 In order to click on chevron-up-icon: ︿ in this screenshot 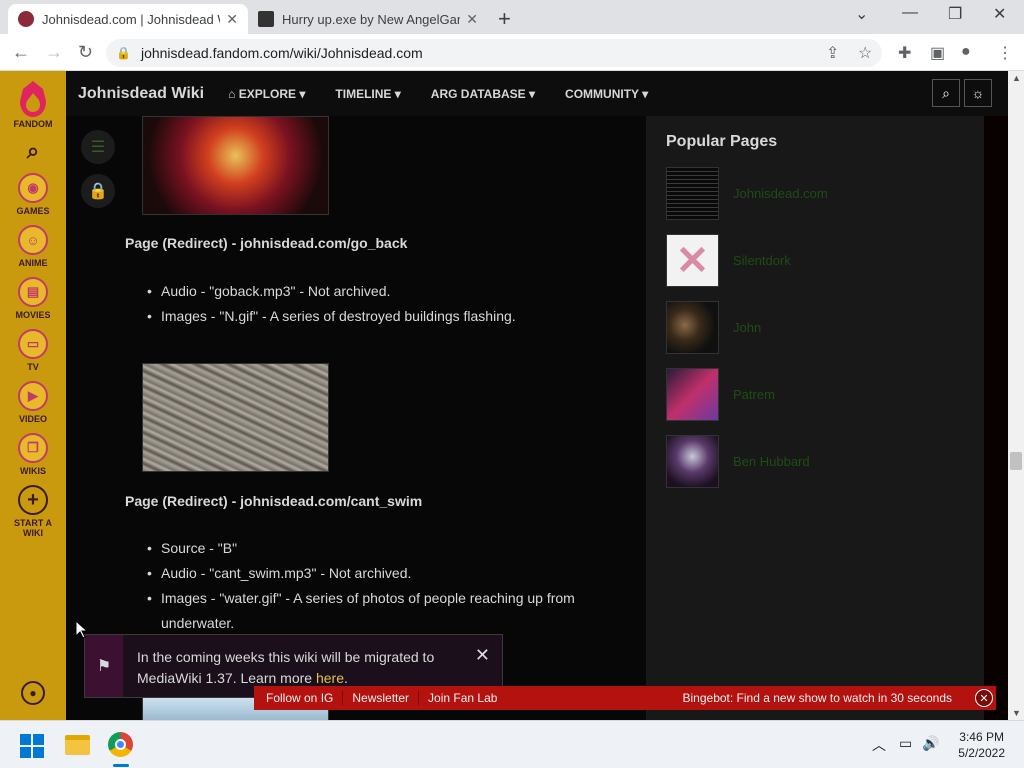, I will do `click(879, 745)`.